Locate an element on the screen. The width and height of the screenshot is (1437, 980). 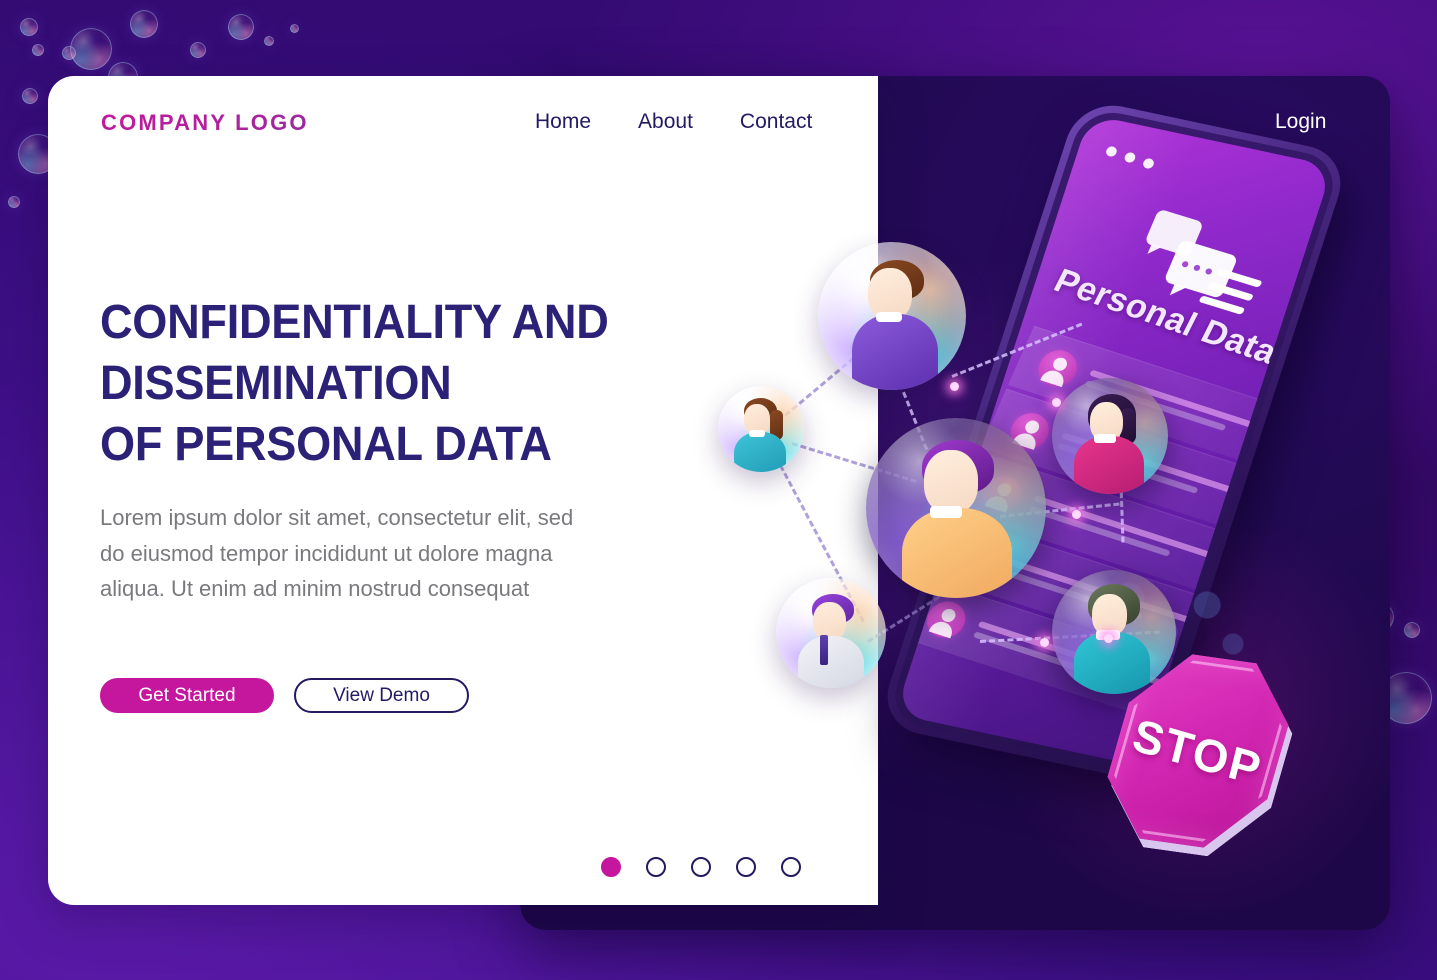
nav-link-contact: Contact is located at coordinates (776, 122).